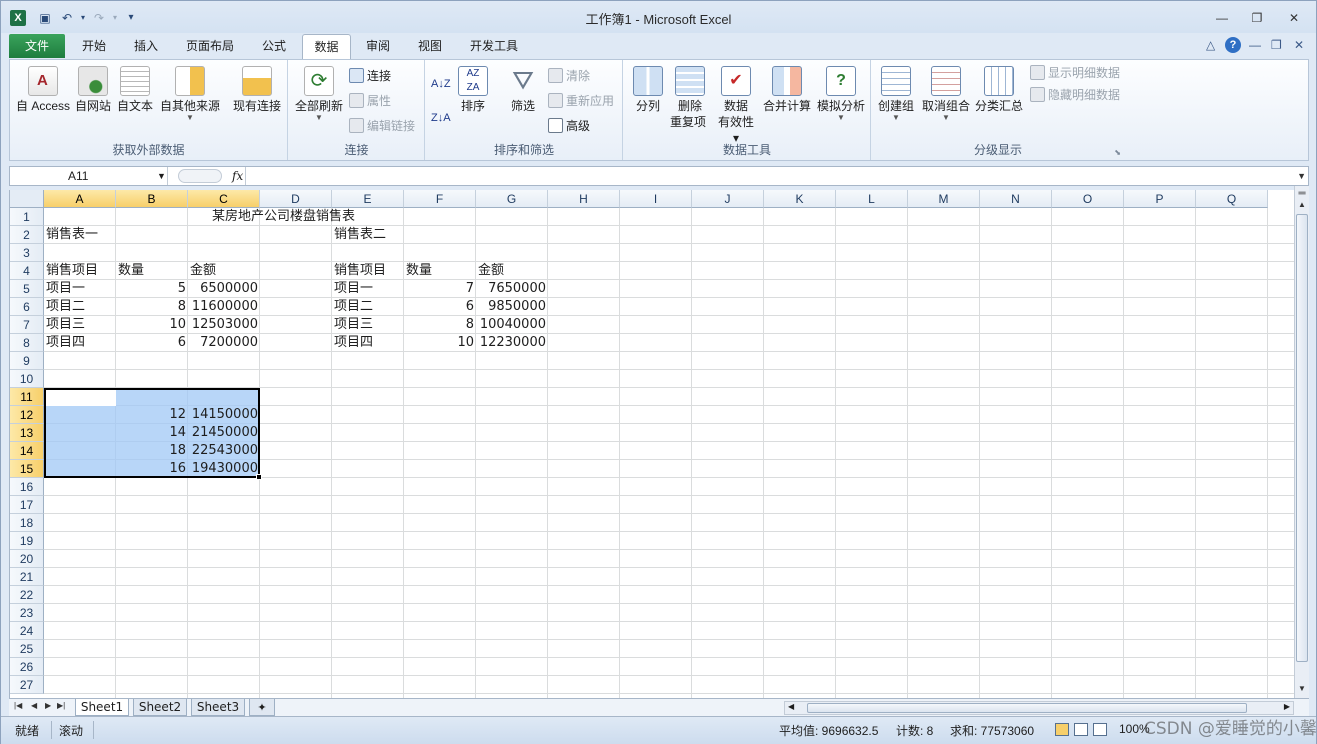 The image size is (1317, 744). I want to click on cell-amount: 7650000, so click(512, 289).